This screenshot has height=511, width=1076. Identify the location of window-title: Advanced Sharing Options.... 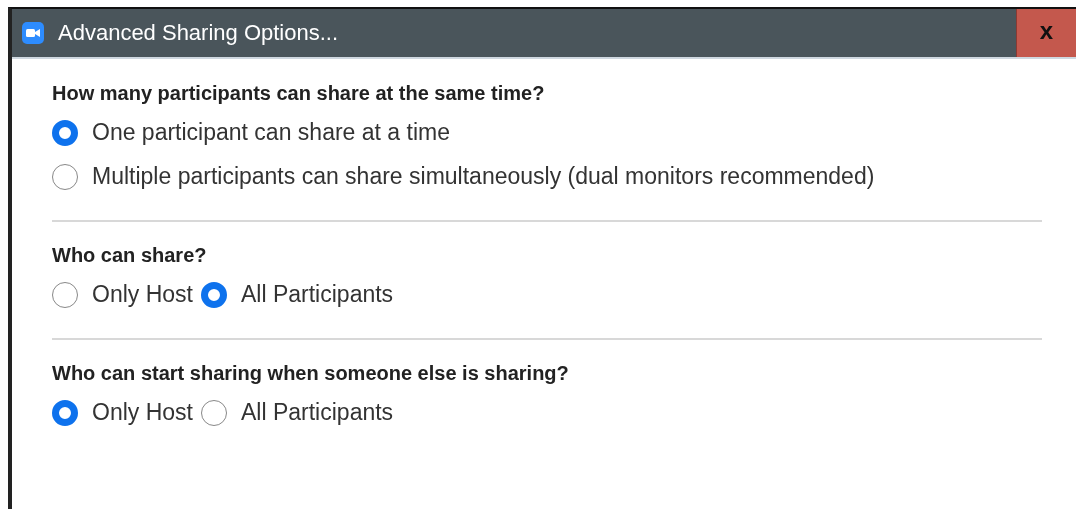
(199, 33).